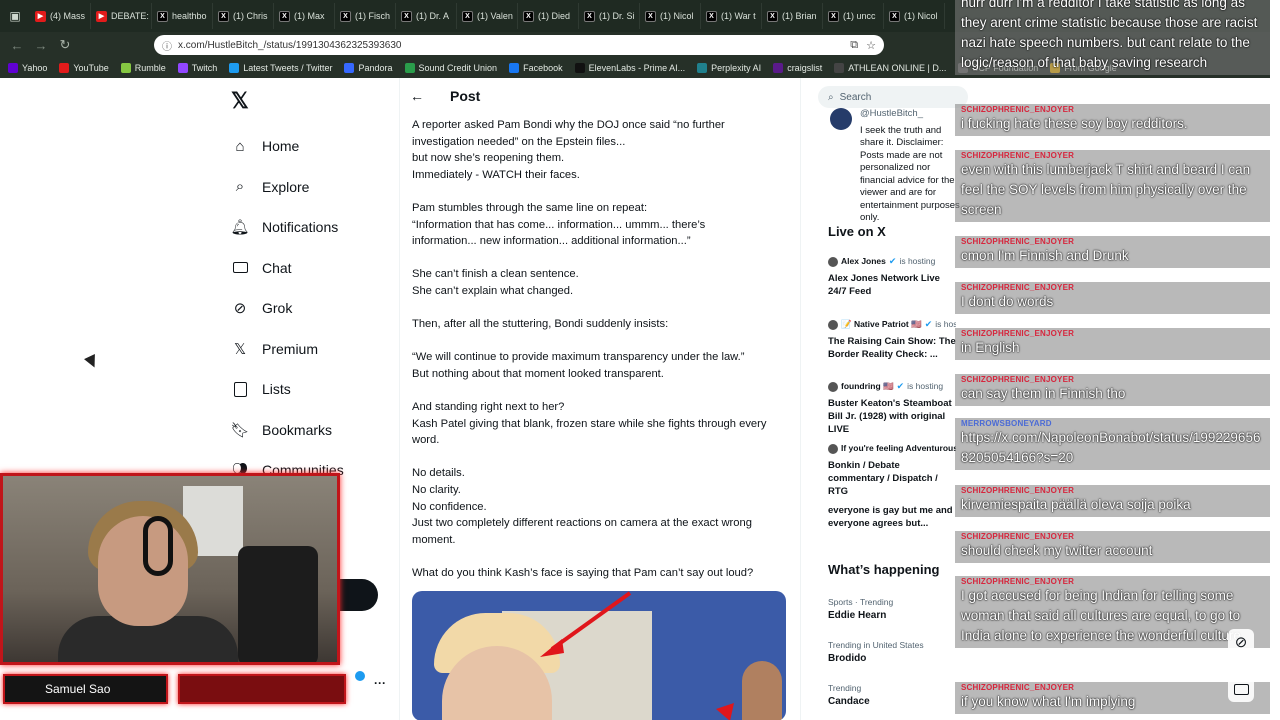 The height and width of the screenshot is (720, 1280). Describe the element at coordinates (368, 68) in the screenshot. I see `bookmark-item: Pandora` at that location.